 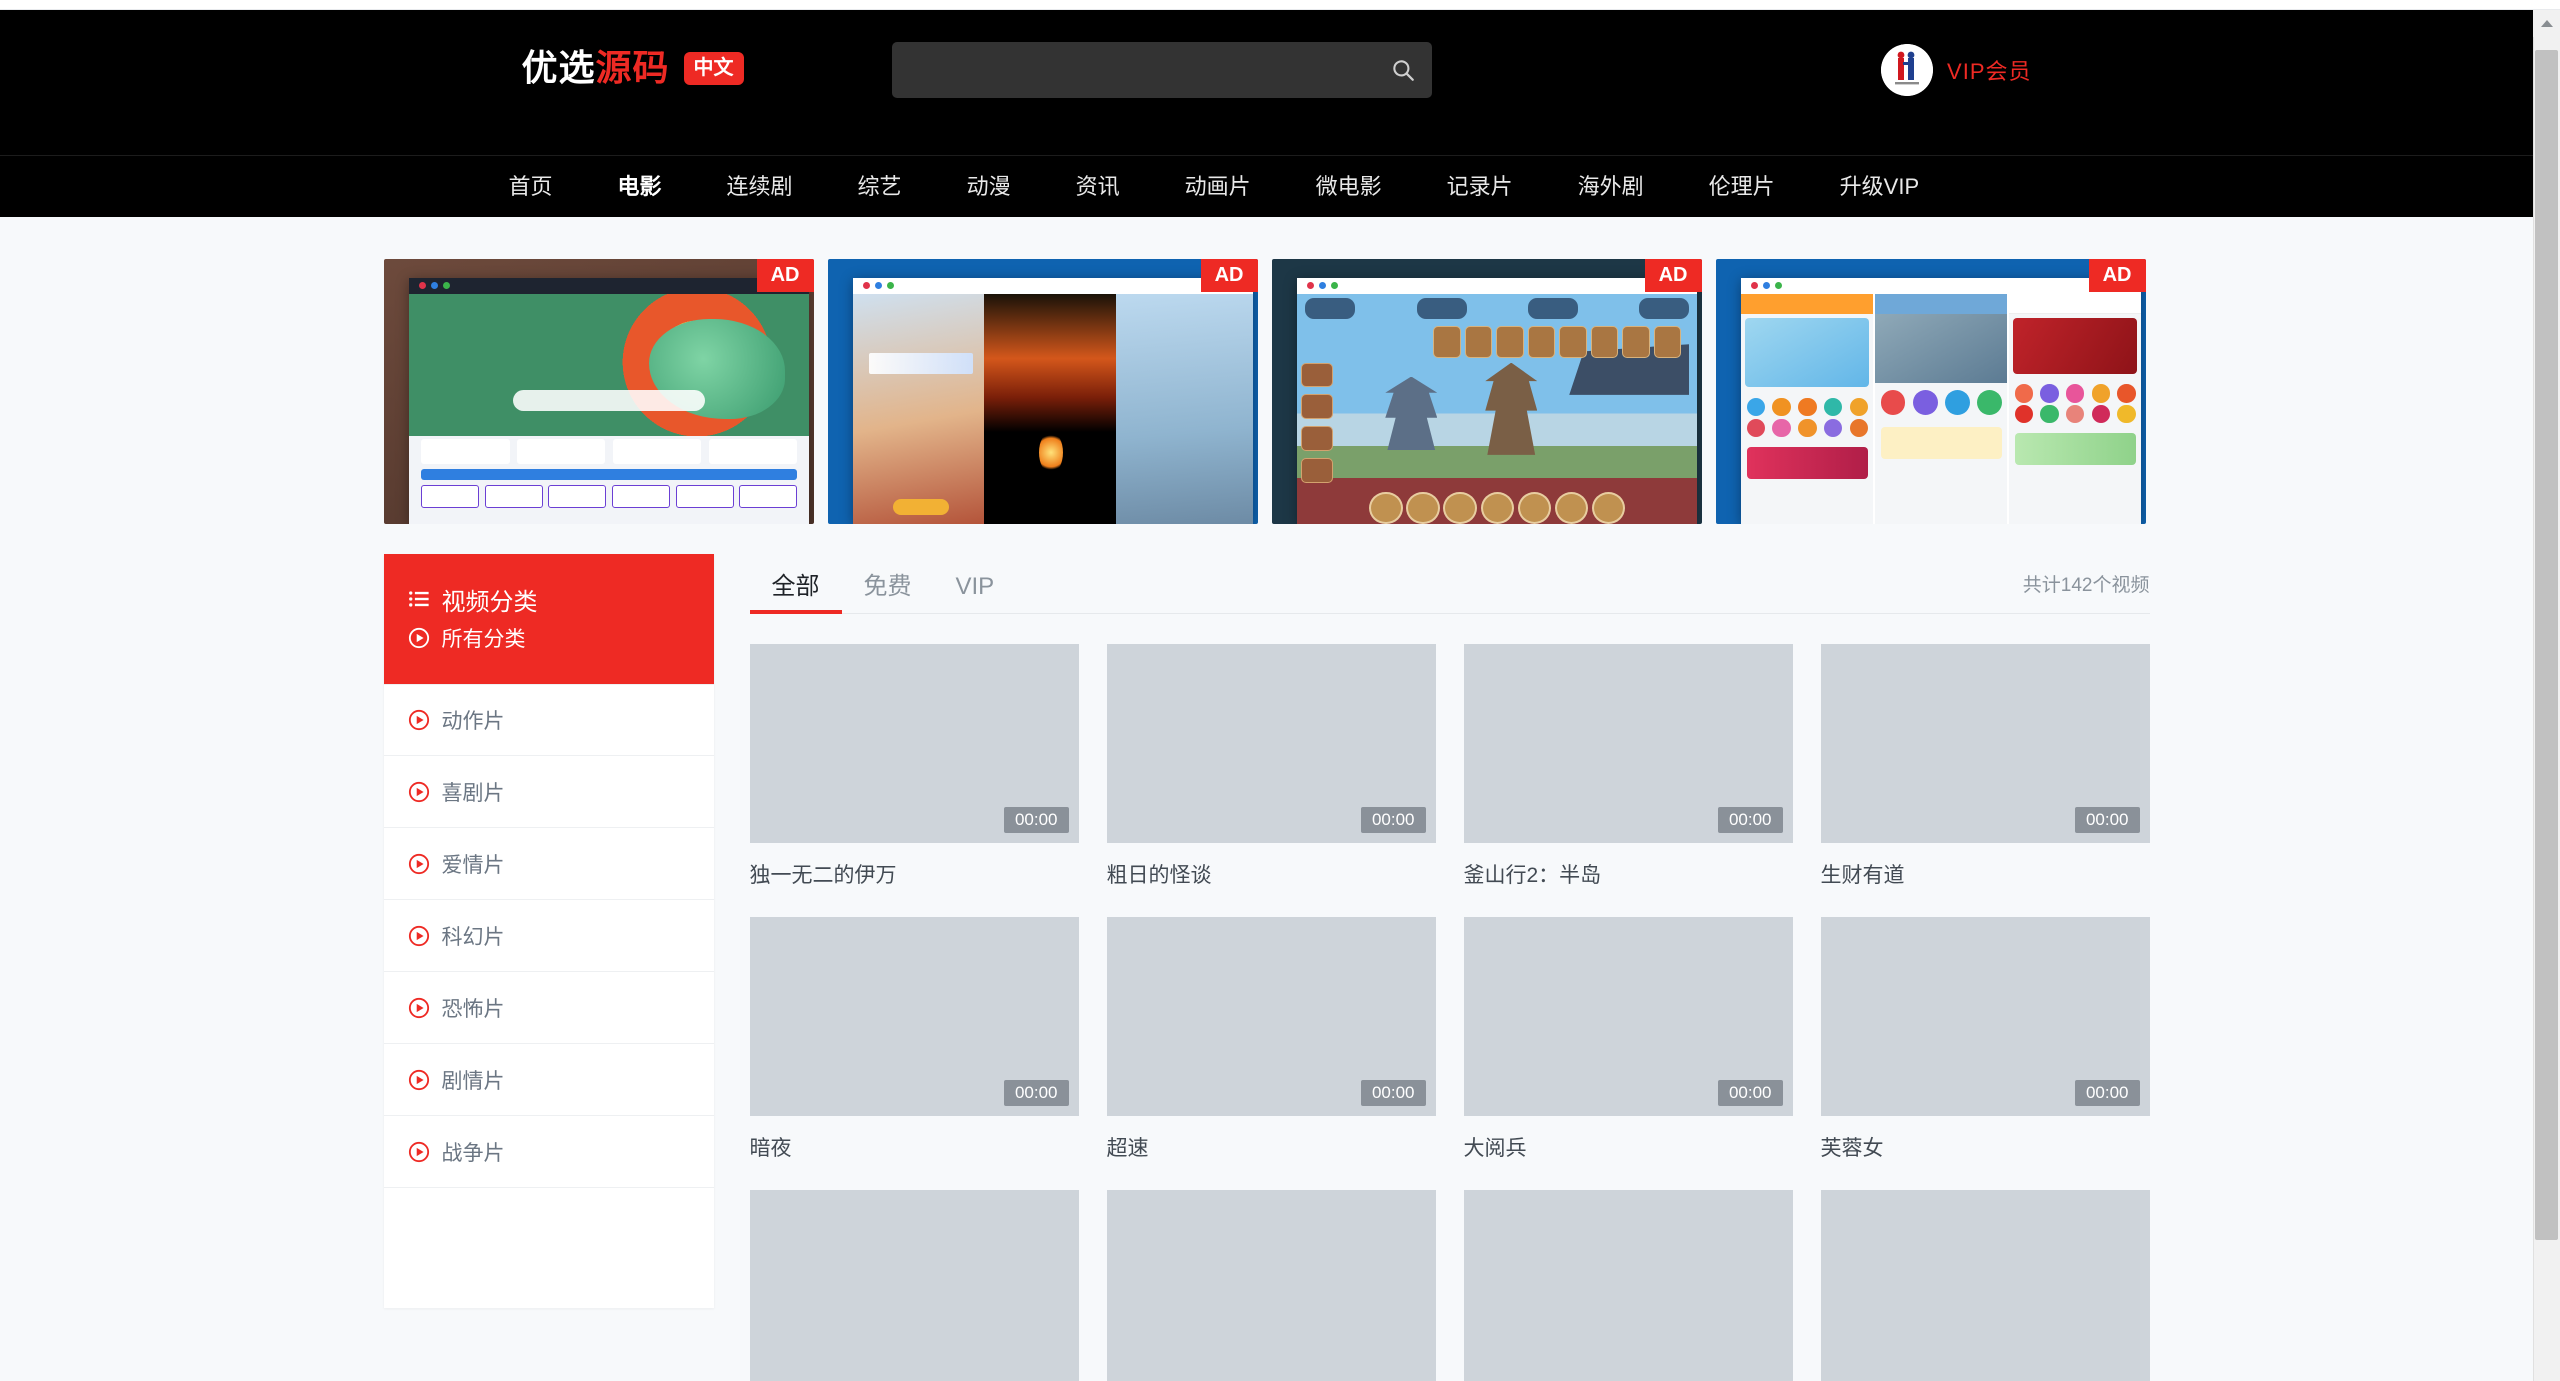 I want to click on sidebar-item-2: 爱情片, so click(x=548, y=864).